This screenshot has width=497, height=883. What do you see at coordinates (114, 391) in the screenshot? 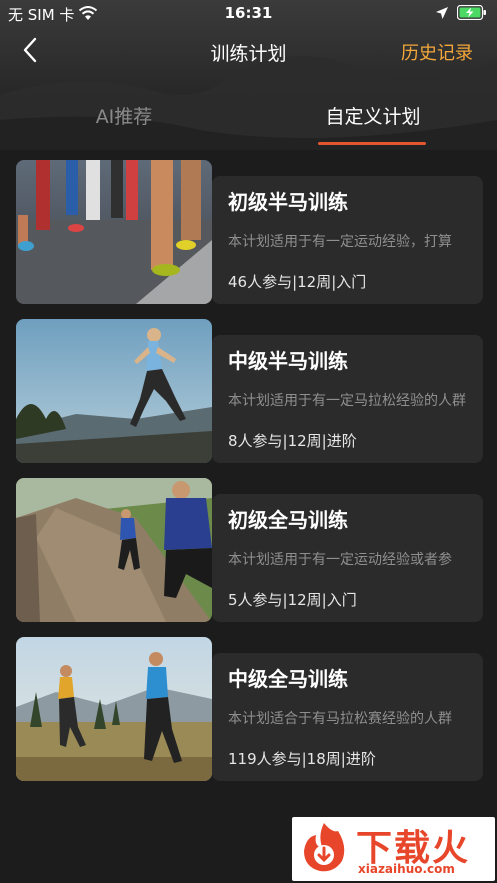
I see `plan-photo-woman-running-cliff` at bounding box center [114, 391].